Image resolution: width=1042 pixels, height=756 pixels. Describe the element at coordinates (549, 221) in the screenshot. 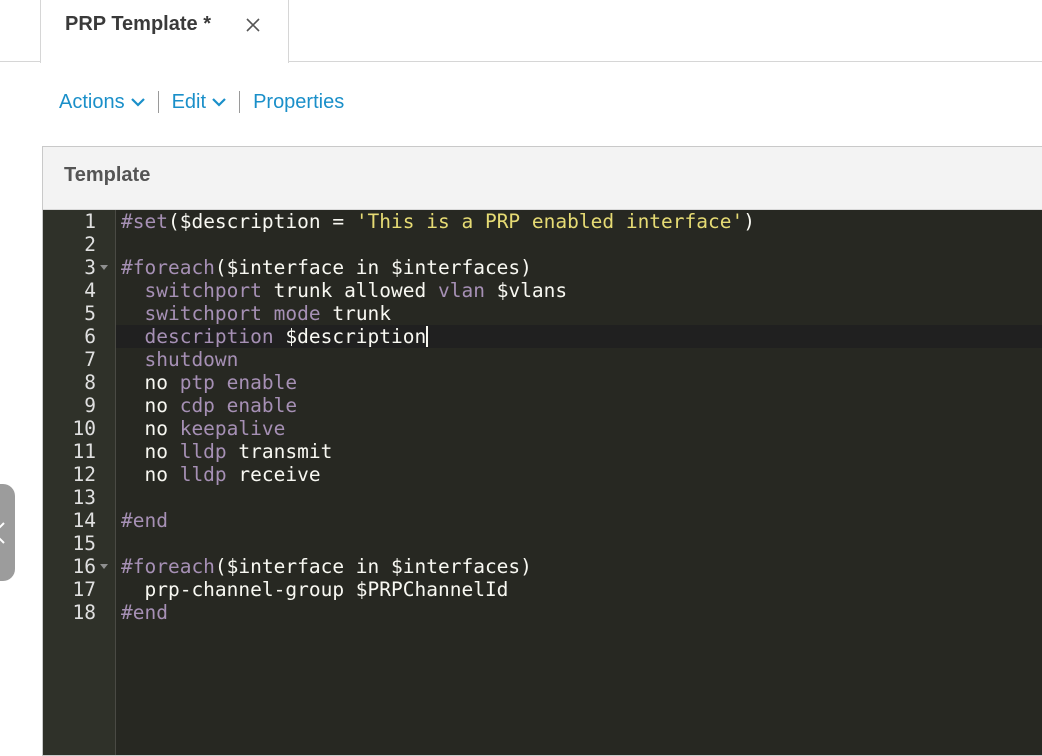

I see `code-token: 'This is a PRP enabled interface'` at that location.